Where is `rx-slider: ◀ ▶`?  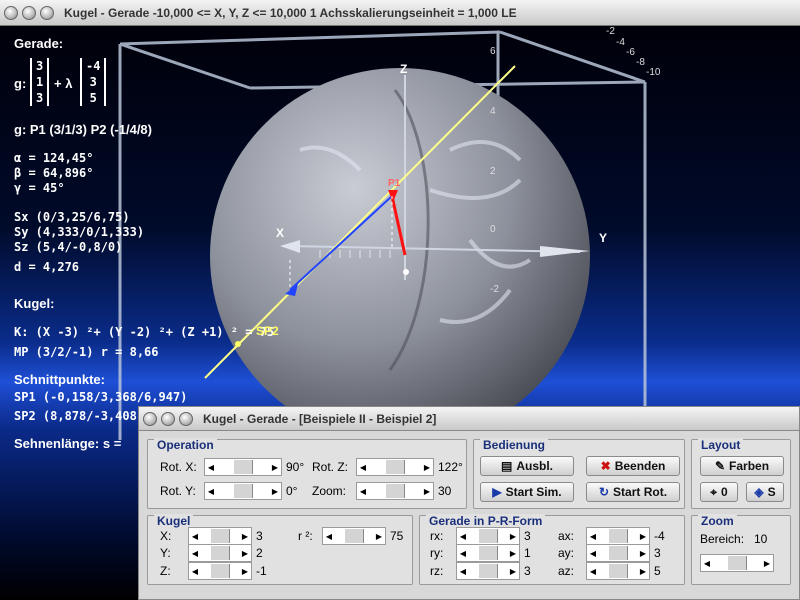 rx-slider: ◀ ▶ is located at coordinates (488, 536).